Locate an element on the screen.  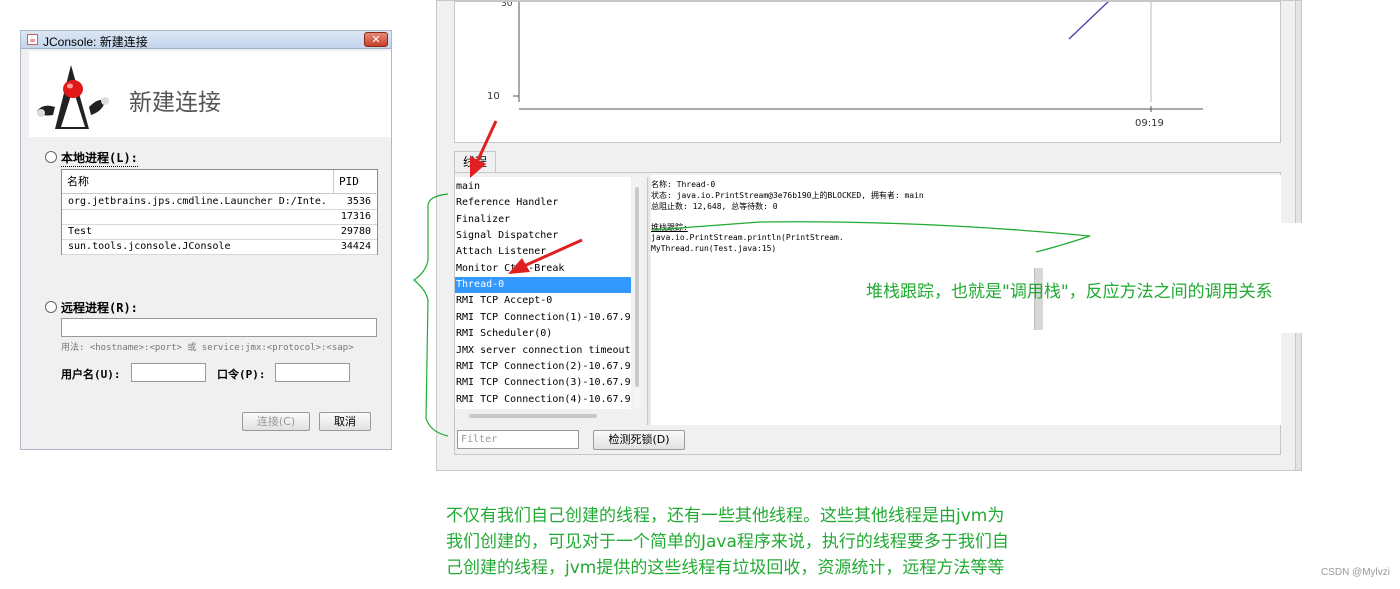
table-row: 17316 is located at coordinates (219, 217).